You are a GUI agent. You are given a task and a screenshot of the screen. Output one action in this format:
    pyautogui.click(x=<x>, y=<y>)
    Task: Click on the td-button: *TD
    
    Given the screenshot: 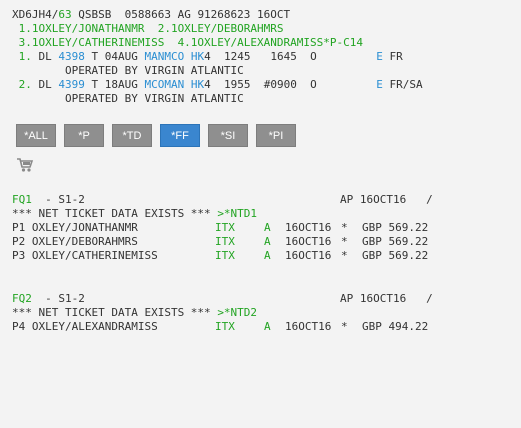 What is the action you would take?
    pyautogui.click(x=132, y=135)
    